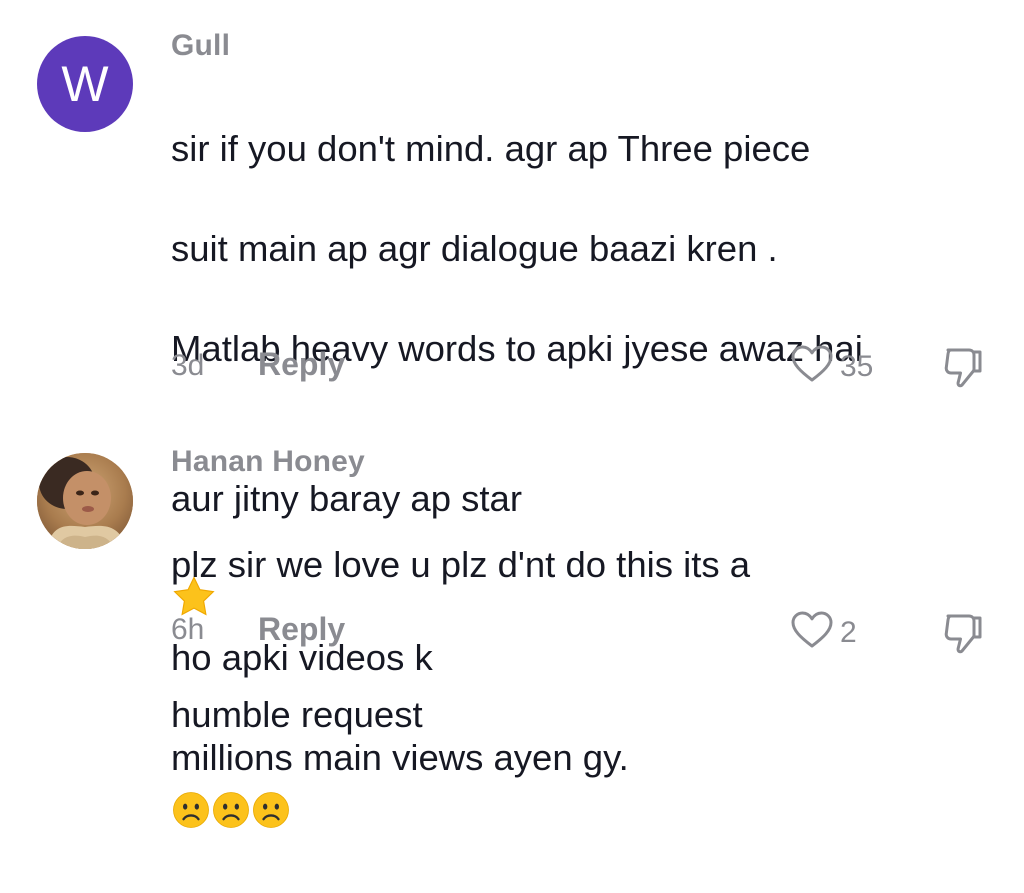 This screenshot has height=893, width=1024. Describe the element at coordinates (461, 564) in the screenshot. I see `comment-line: plz sir we love u plz d'nt do this its a` at that location.